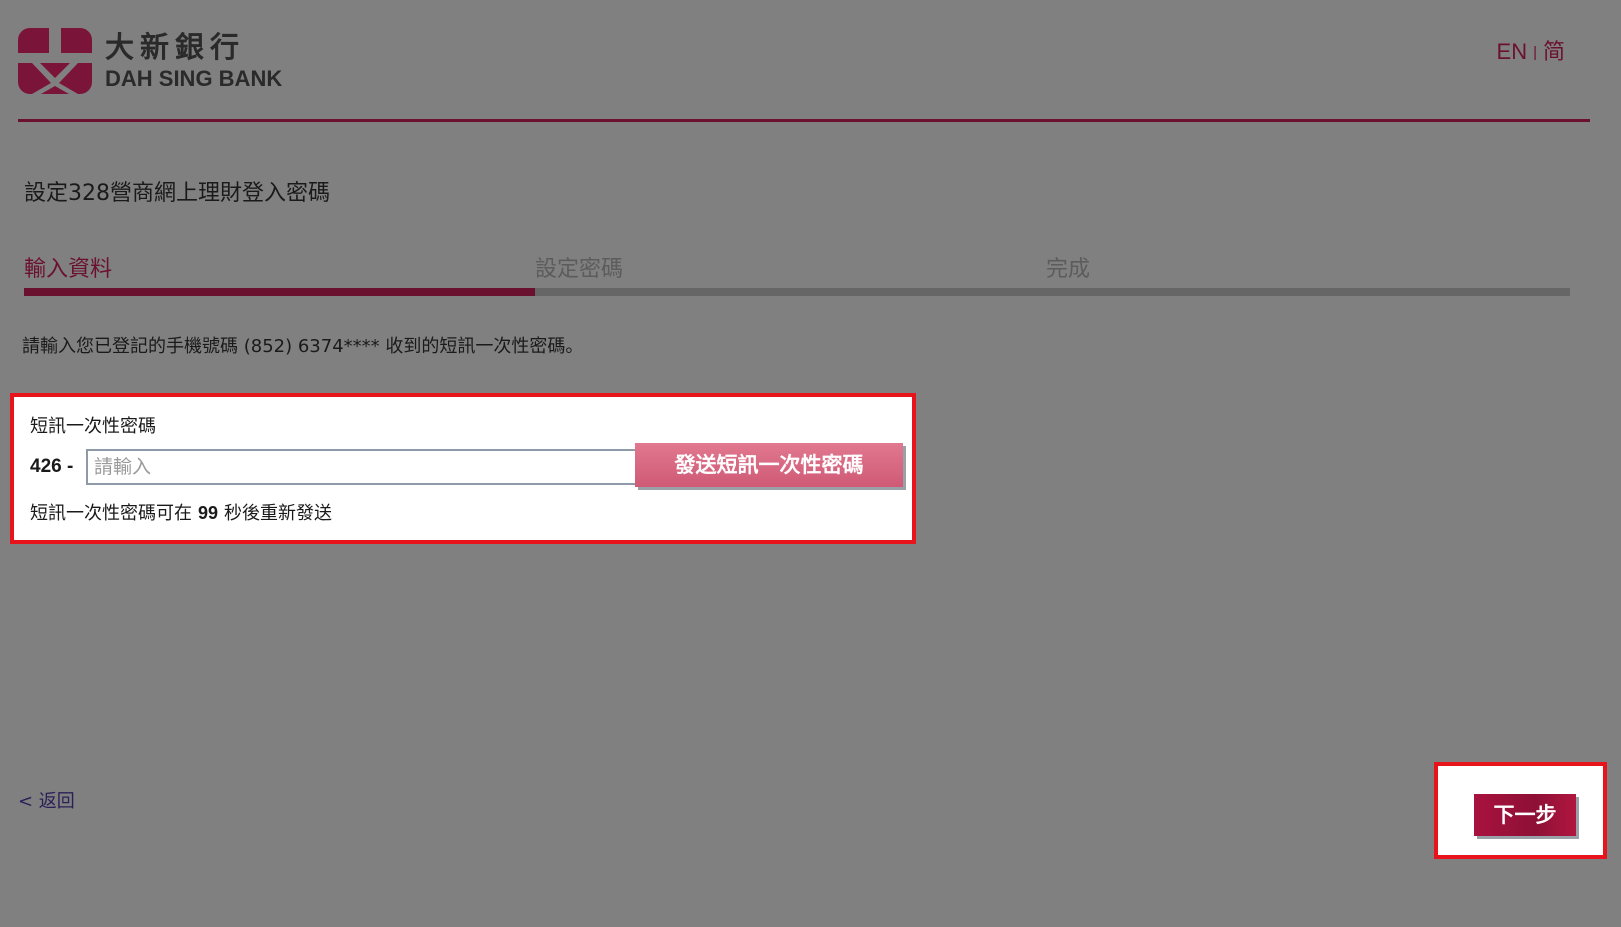 This screenshot has height=927, width=1621. I want to click on resend-countdown: 短訊一次性密碼可在 99 秒後重新發送, so click(181, 513).